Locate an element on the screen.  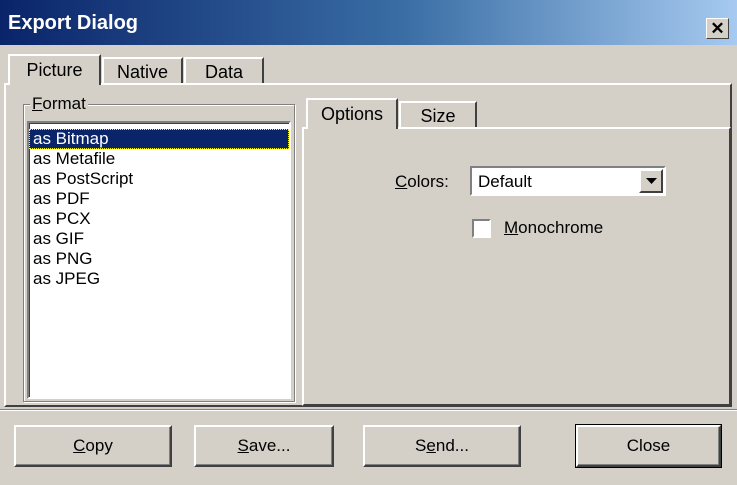
subtab-size-label: Size is located at coordinates (438, 115).